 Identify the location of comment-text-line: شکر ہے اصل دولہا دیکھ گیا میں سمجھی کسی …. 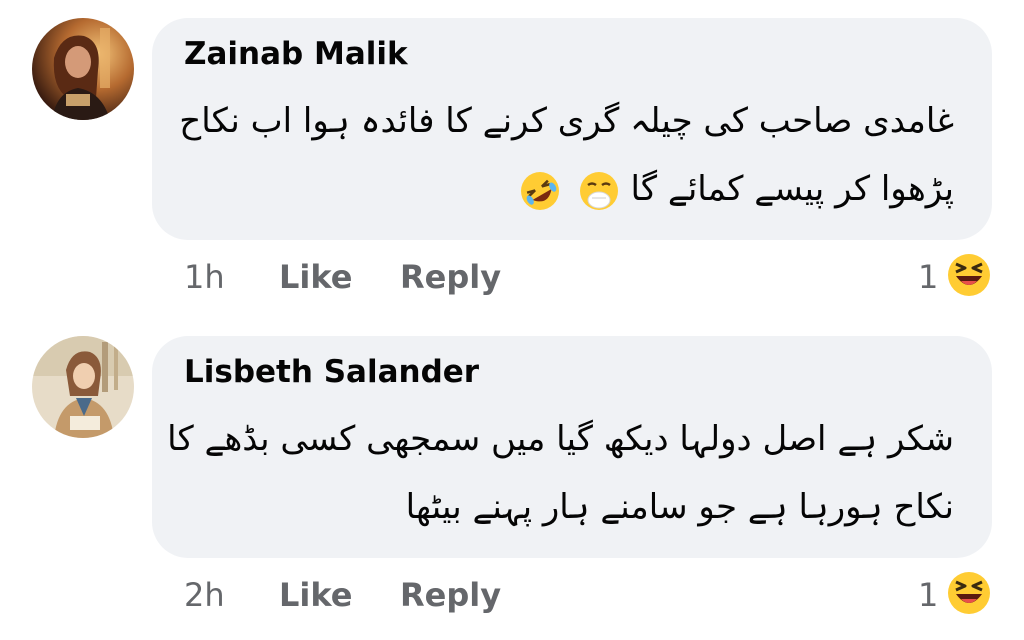
(560, 439).